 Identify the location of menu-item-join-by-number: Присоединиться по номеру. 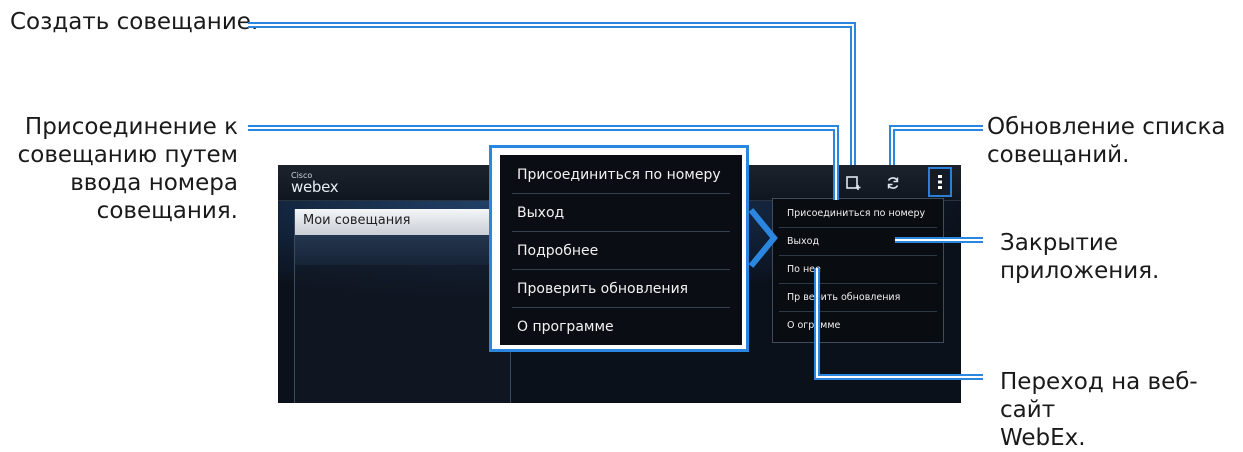
(627, 175).